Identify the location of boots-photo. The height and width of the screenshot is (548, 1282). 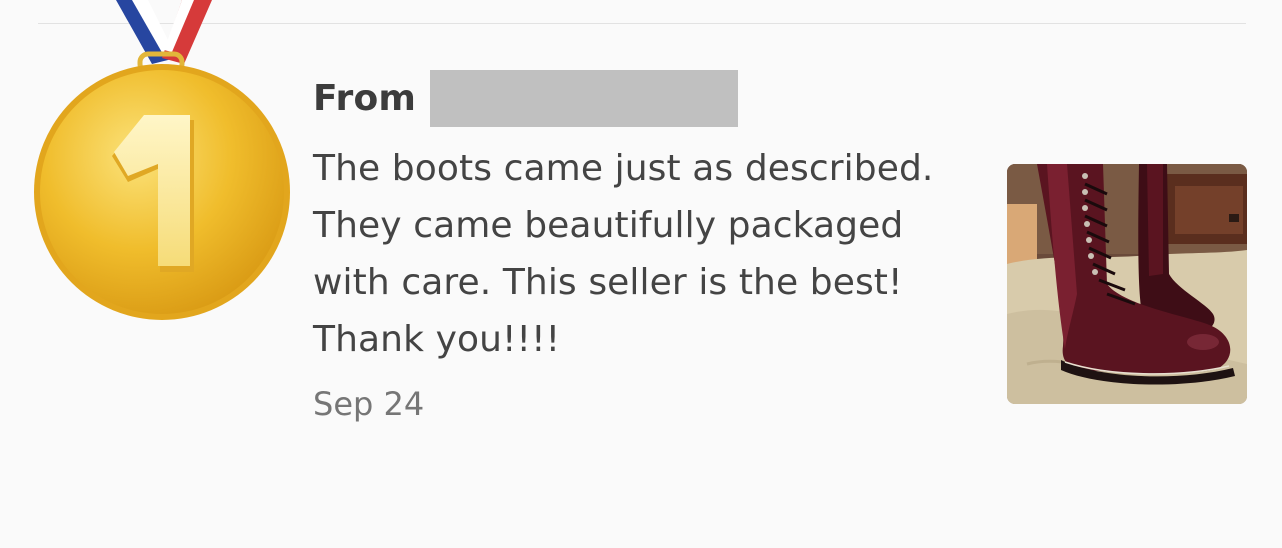
(1127, 284).